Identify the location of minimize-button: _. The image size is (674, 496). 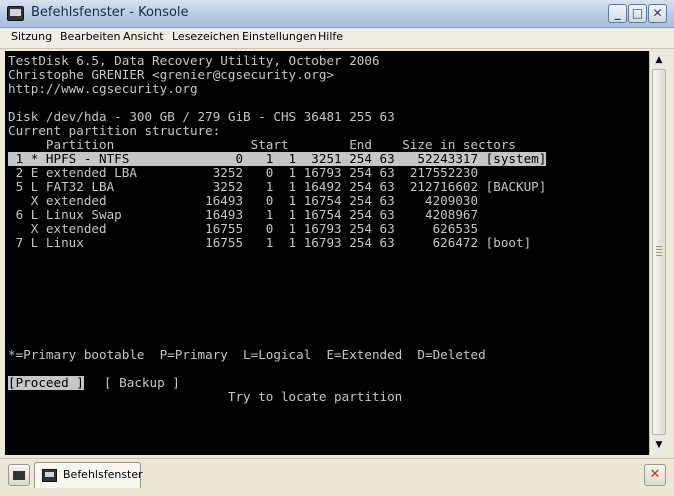
(617, 13).